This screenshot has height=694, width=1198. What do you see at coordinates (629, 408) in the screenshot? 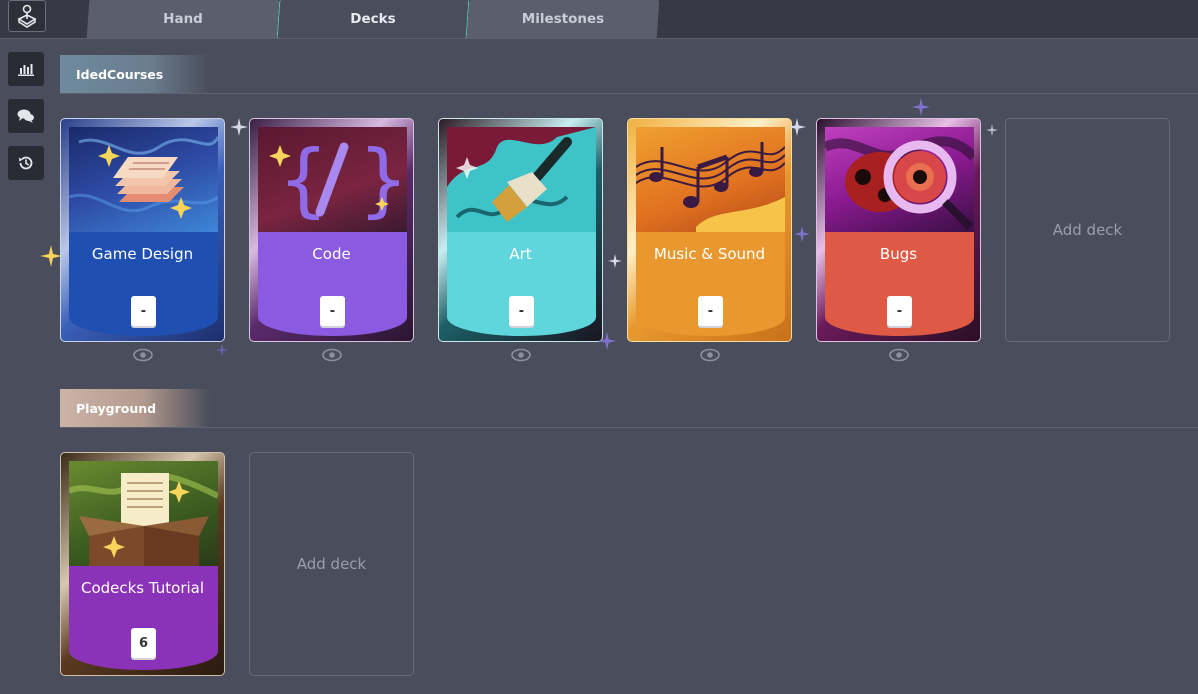
I see `section-header-playground: Playground` at bounding box center [629, 408].